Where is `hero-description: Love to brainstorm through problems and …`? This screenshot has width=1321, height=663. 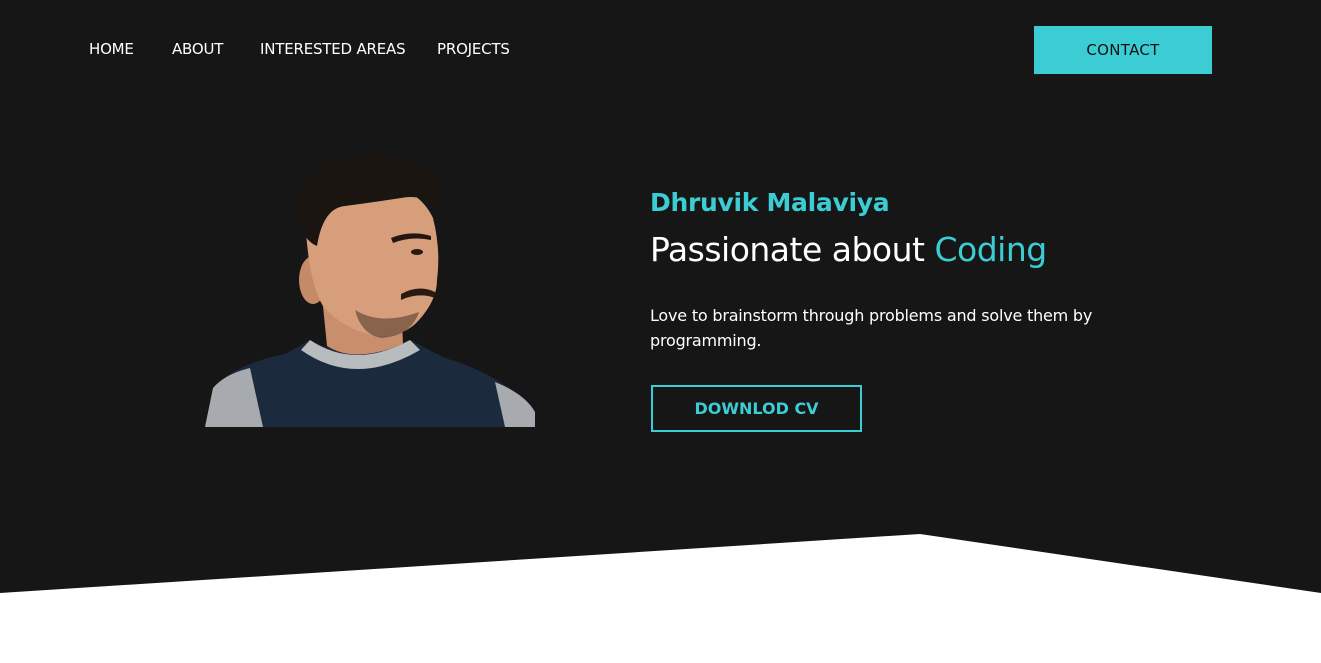
hero-description: Love to brainstorm through problems and … is located at coordinates (871, 328).